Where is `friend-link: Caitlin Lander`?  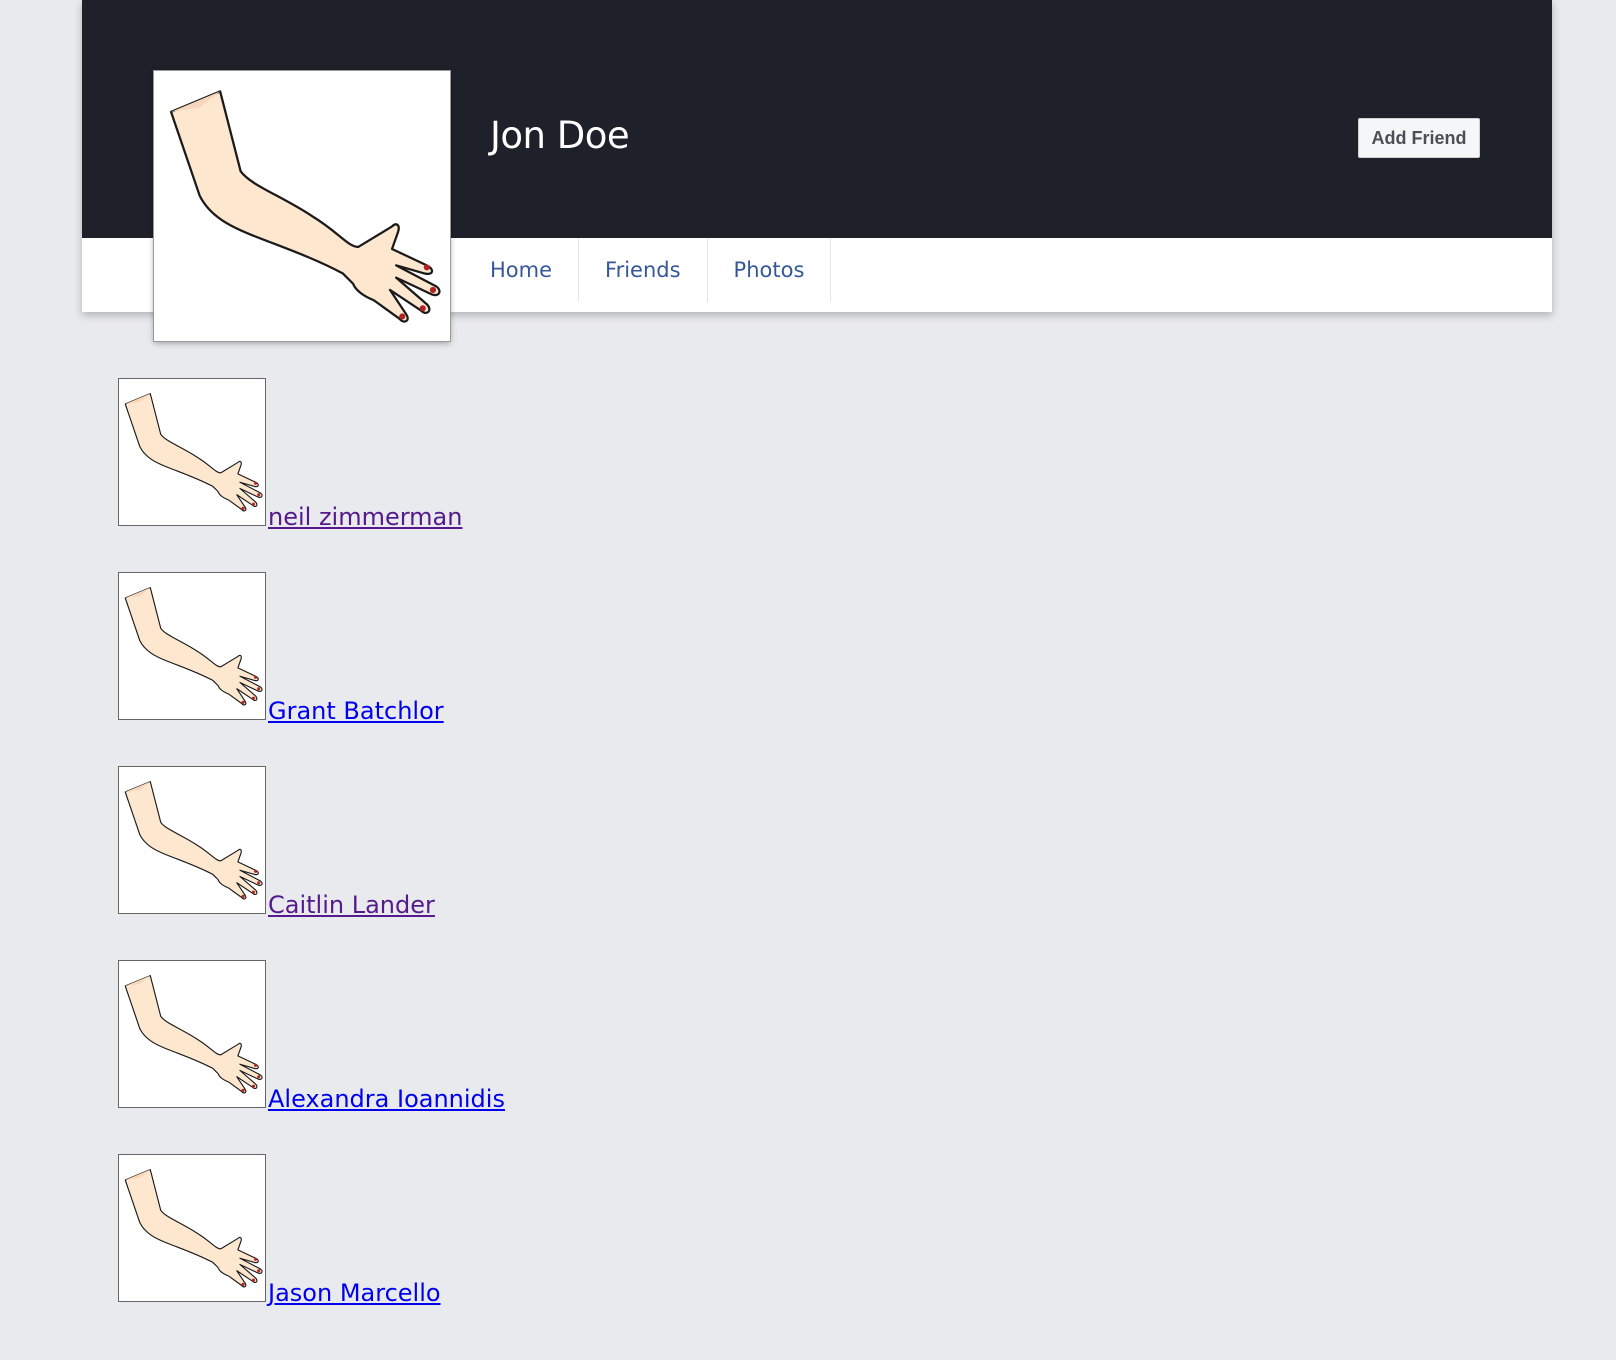
friend-link: Caitlin Lander is located at coordinates (351, 905).